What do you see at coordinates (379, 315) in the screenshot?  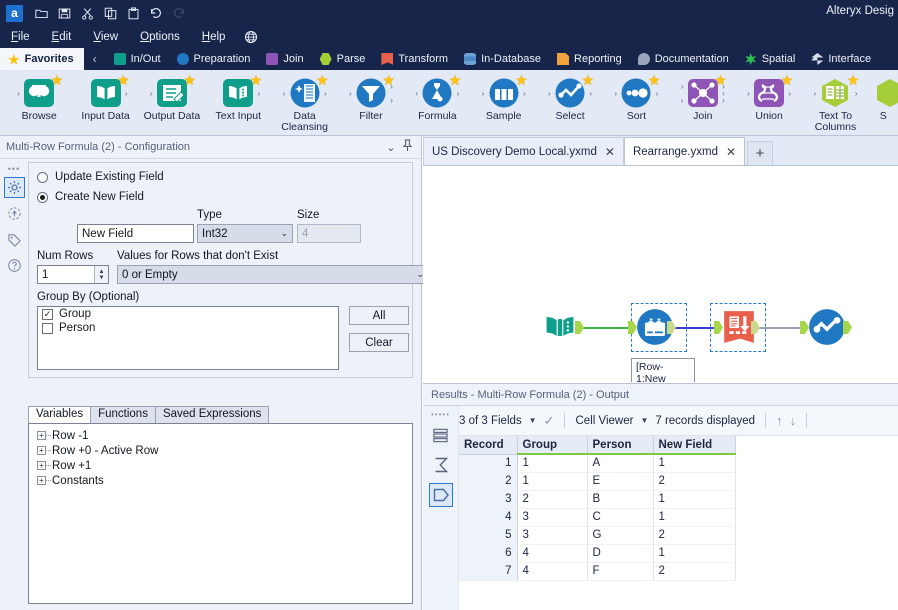 I see `select-all-button: All` at bounding box center [379, 315].